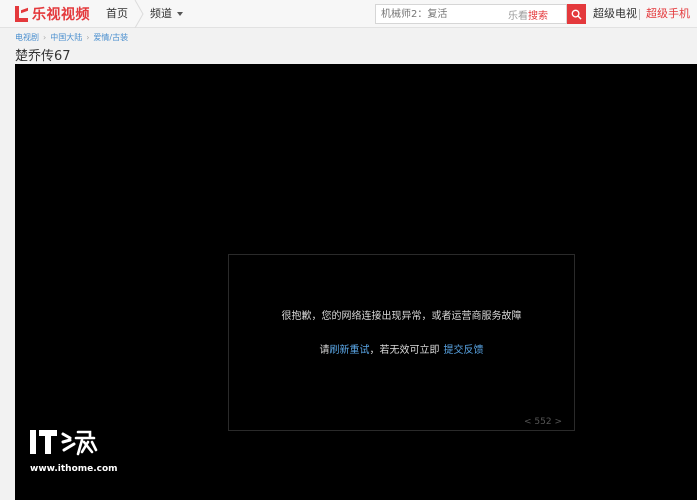  I want to click on search-box: 乐看搜索, so click(471, 14).